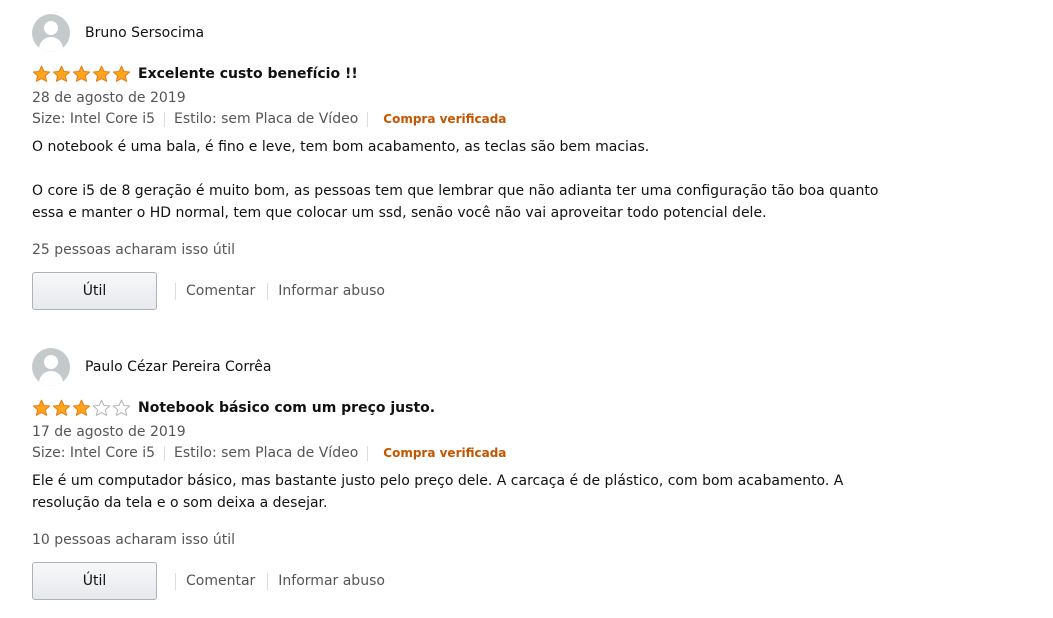  What do you see at coordinates (532, 367) in the screenshot?
I see `reviewer-profile: Paulo Cézar Pereira Corrêa` at bounding box center [532, 367].